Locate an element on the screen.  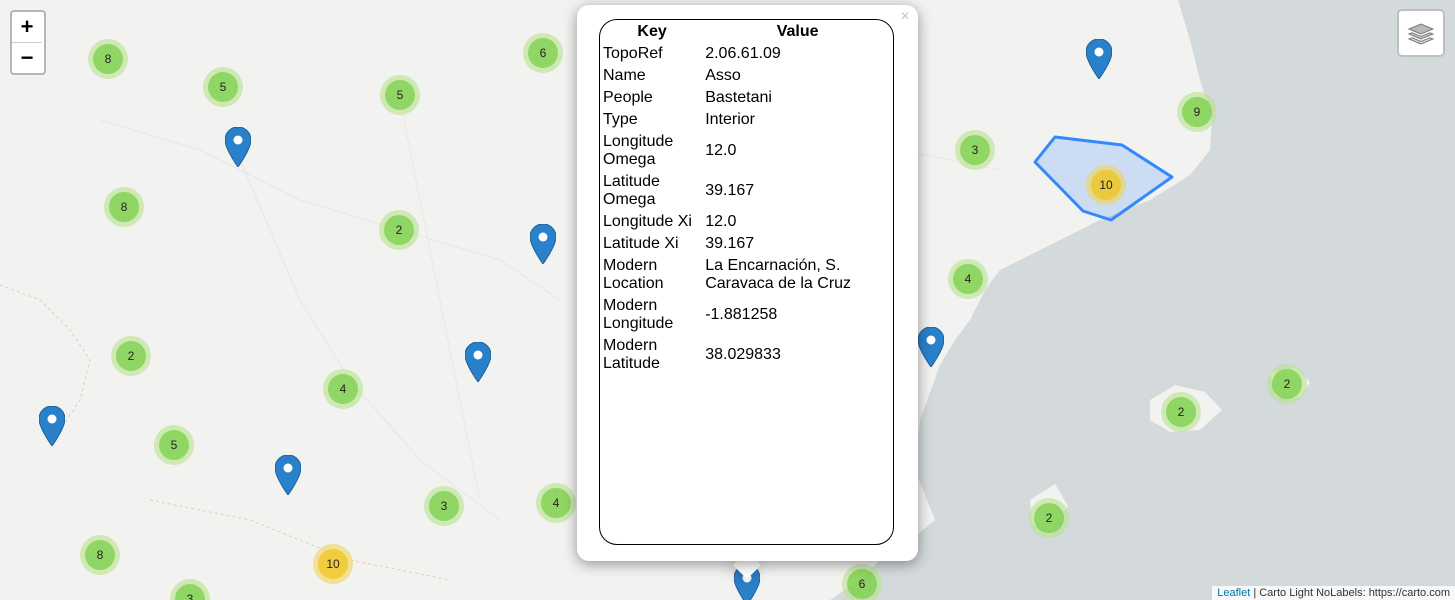
table-row: People Bastetani is located at coordinates (746, 98).